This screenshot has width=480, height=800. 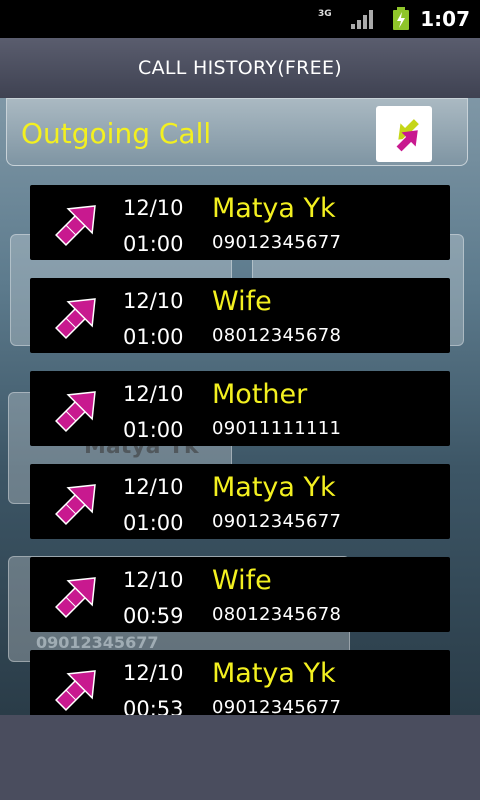 I want to click on app-title-bar: CALL HISTORY(FREE), so click(x=240, y=68).